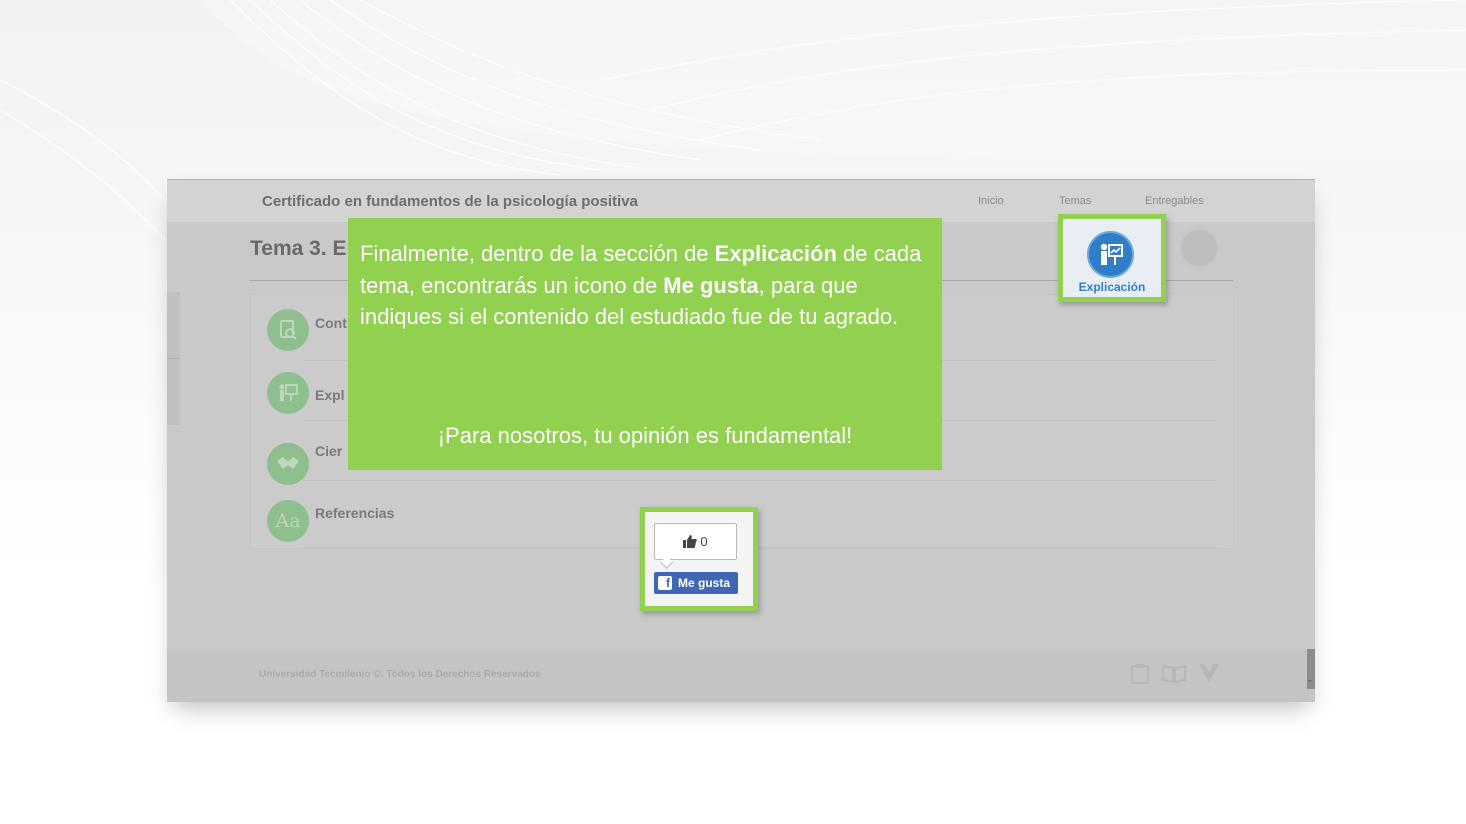 Image resolution: width=1466 pixels, height=824 pixels. Describe the element at coordinates (1075, 201) in the screenshot. I see `nav-temas: Temas` at that location.